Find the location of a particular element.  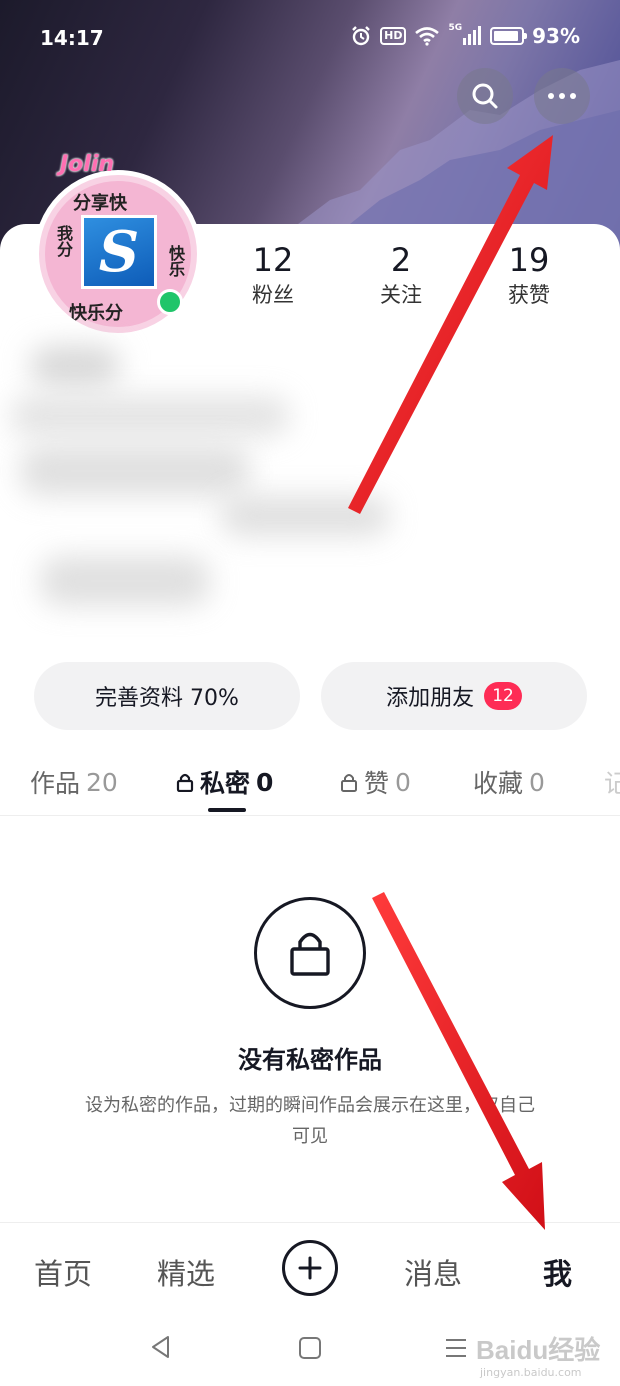

wifi-icon is located at coordinates (427, 36).